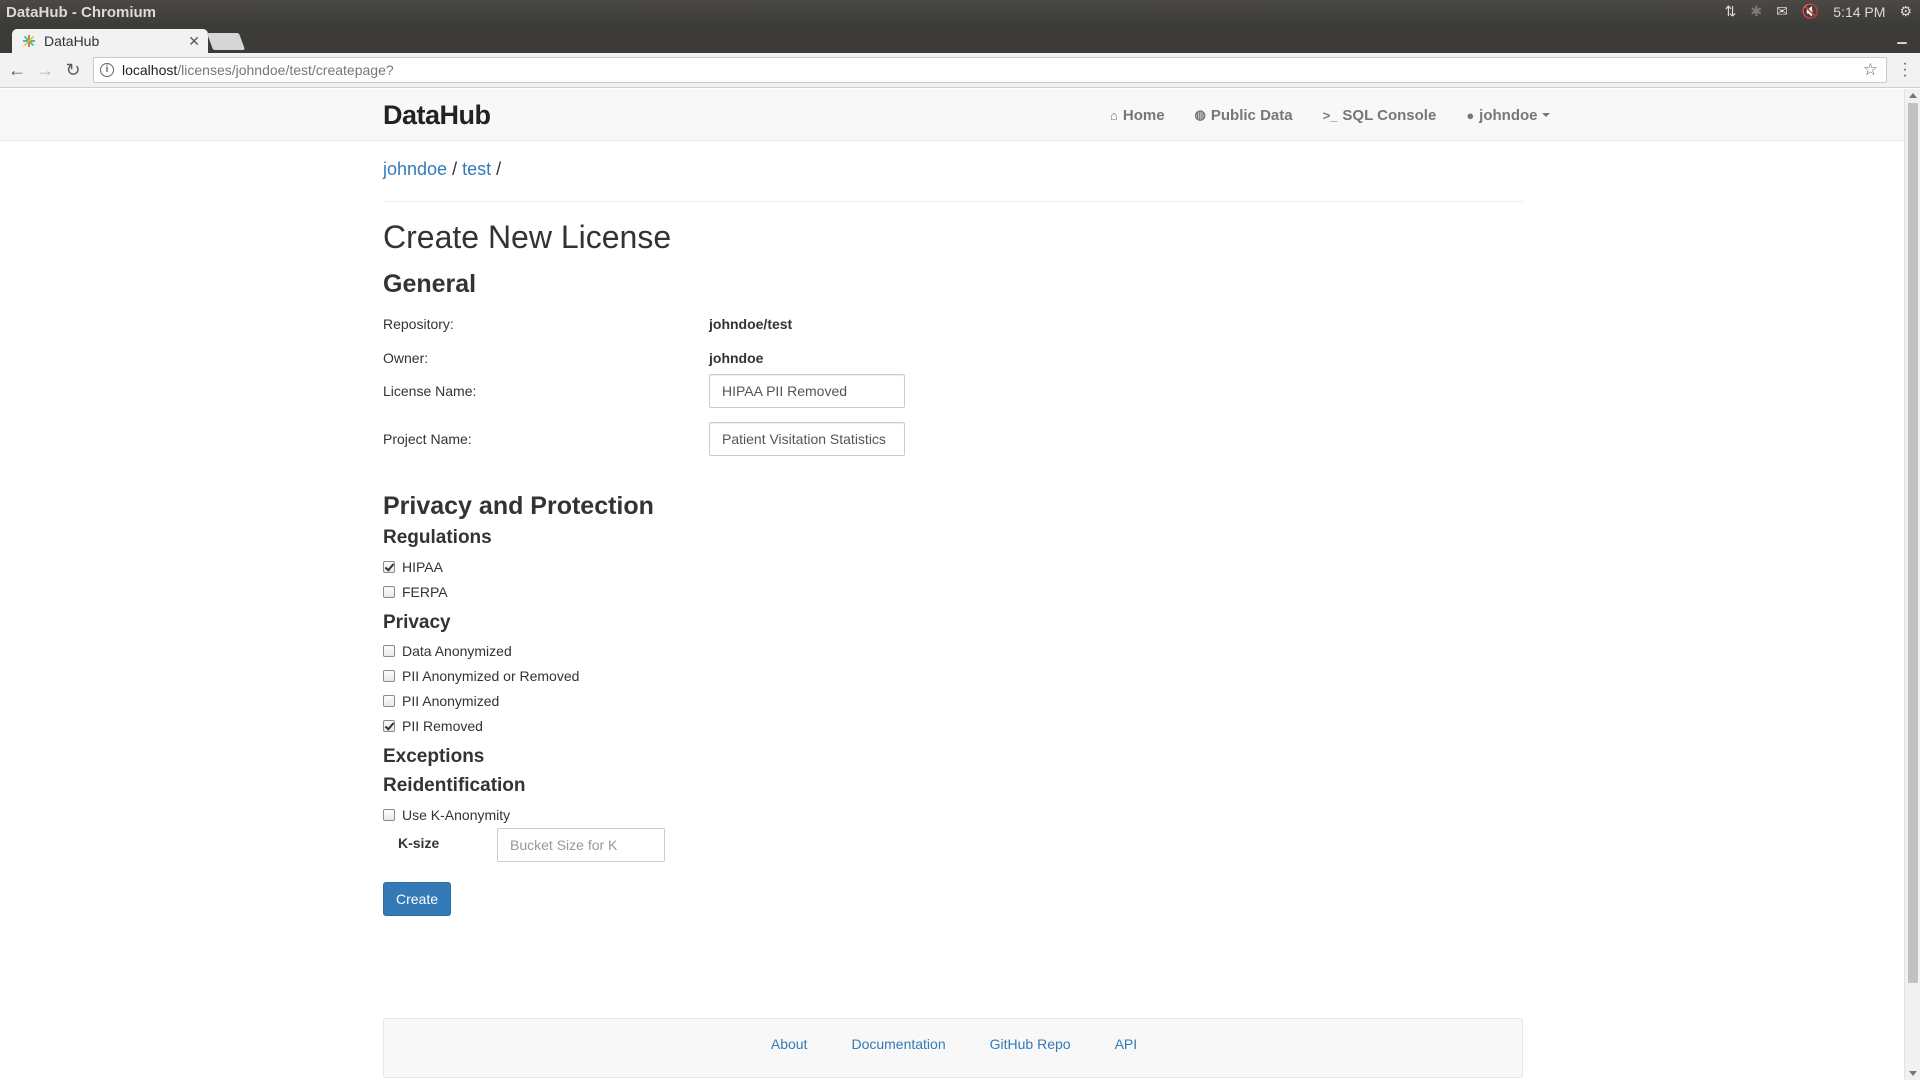 This screenshot has width=1920, height=1080. What do you see at coordinates (1902, 38) in the screenshot?
I see `minimize-icon: ▁` at bounding box center [1902, 38].